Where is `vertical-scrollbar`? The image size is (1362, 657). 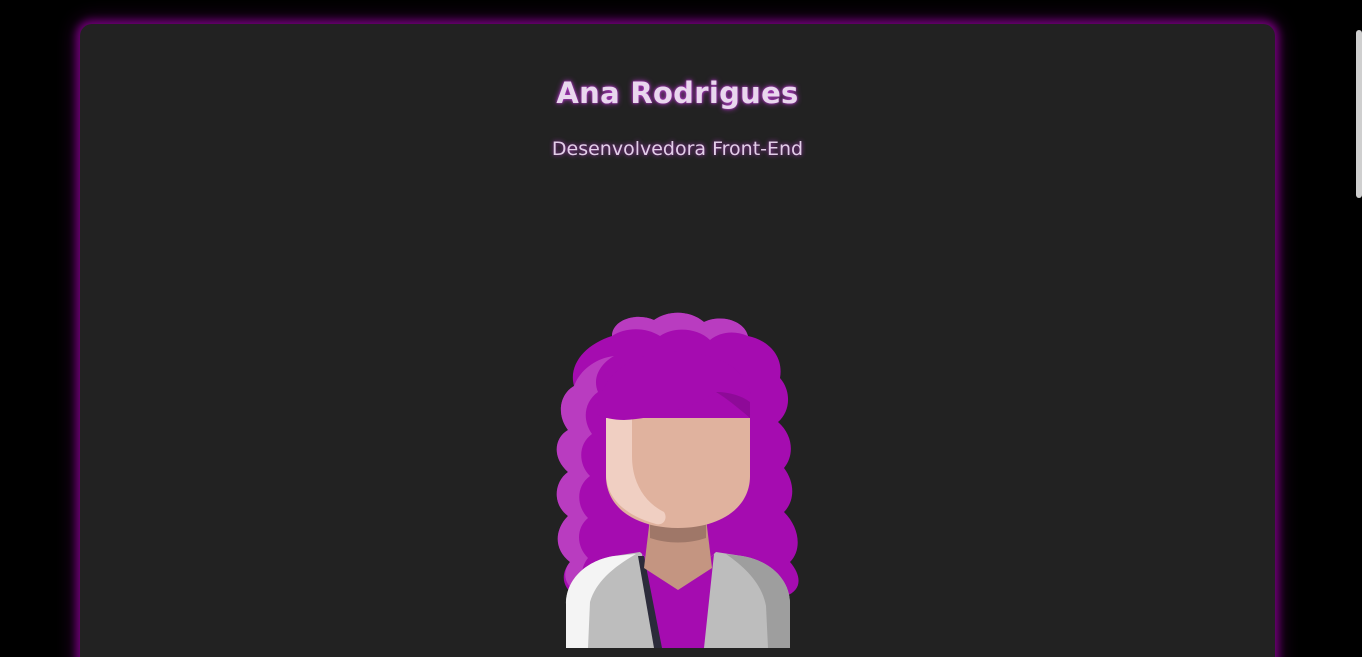 vertical-scrollbar is located at coordinates (1358, 328).